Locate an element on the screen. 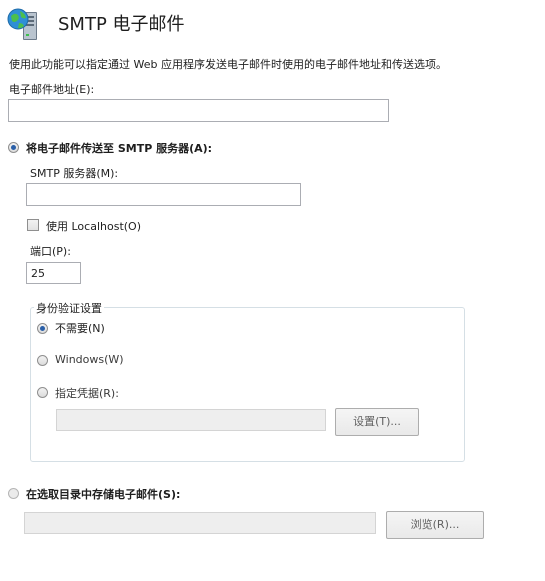 Image resolution: width=545 pixels, height=581 pixels. smtp-server-field is located at coordinates (163, 194).